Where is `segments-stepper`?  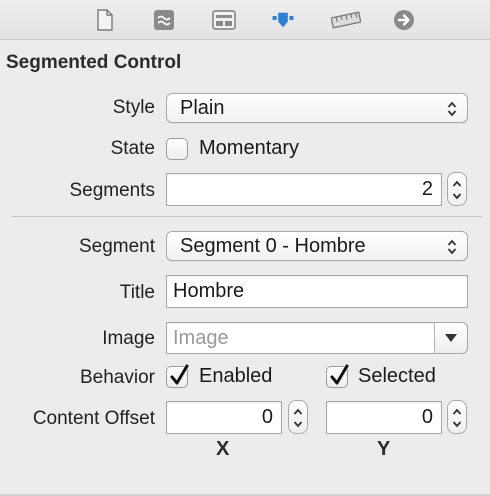 segments-stepper is located at coordinates (457, 189).